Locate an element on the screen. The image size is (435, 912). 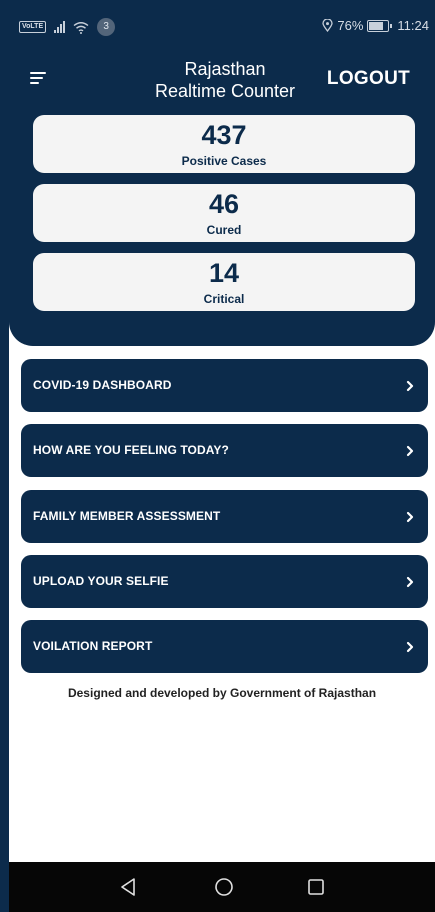
wifi-icon is located at coordinates (81, 27).